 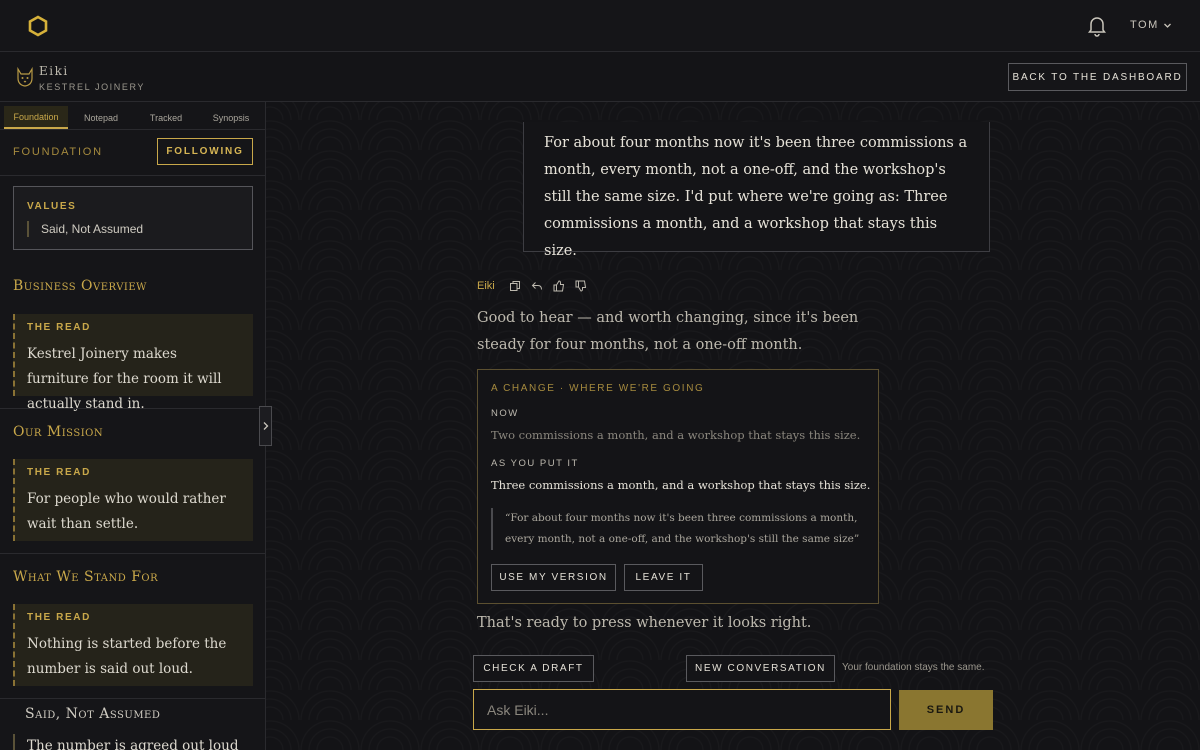 What do you see at coordinates (537, 286) in the screenshot?
I see `reply-icon` at bounding box center [537, 286].